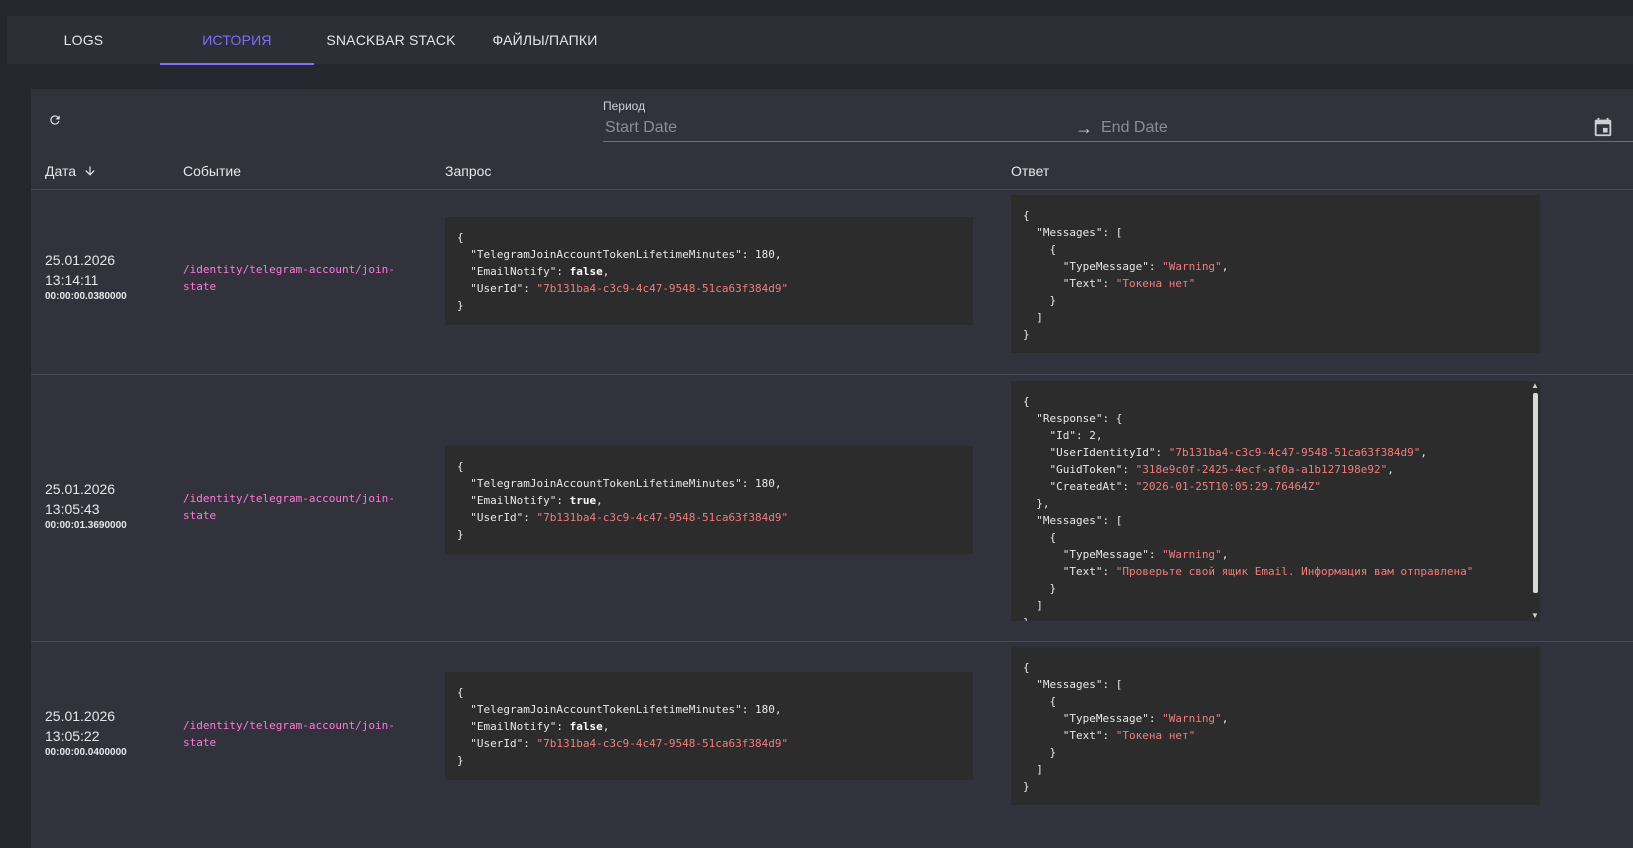  I want to click on row-time: 13:05:22, so click(72, 736).